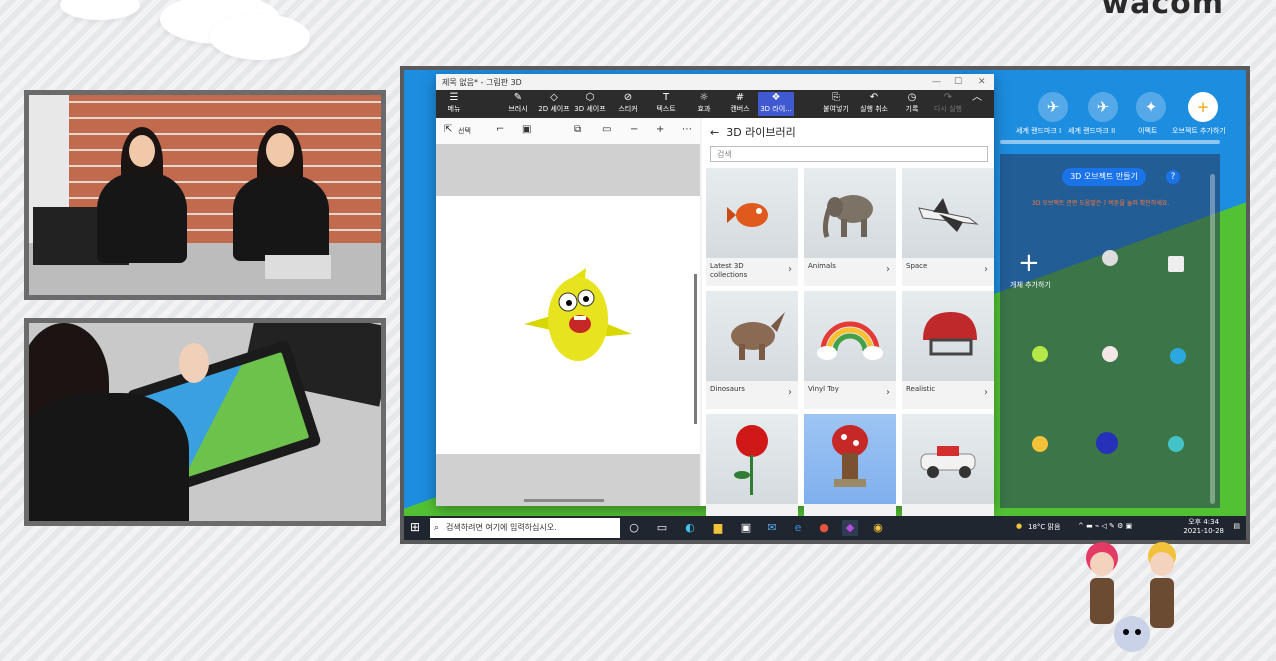 This screenshot has height=661, width=1276. What do you see at coordinates (740, 104) in the screenshot?
I see `ribbon-canvas-button: # 캔버스` at bounding box center [740, 104].